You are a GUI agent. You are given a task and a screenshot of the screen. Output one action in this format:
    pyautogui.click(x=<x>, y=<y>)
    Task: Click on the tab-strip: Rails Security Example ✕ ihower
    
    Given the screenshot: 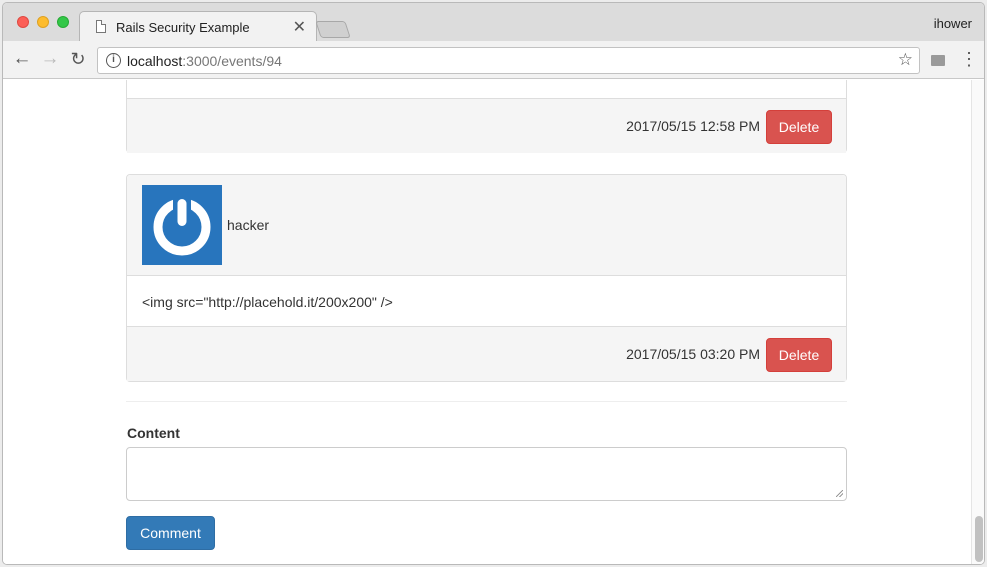 What is the action you would take?
    pyautogui.click(x=493, y=22)
    